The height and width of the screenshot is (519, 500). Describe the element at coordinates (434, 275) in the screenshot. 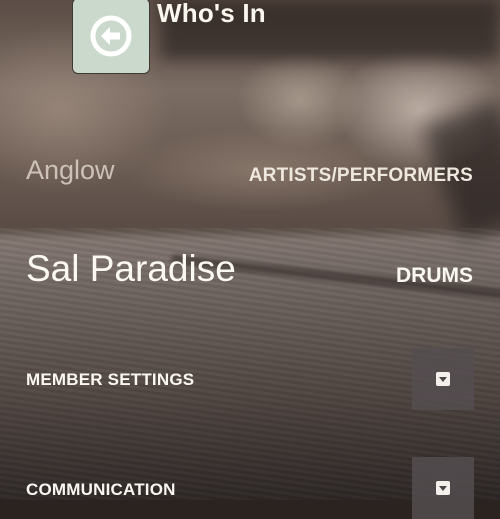

I see `member-role: DRUMS` at that location.